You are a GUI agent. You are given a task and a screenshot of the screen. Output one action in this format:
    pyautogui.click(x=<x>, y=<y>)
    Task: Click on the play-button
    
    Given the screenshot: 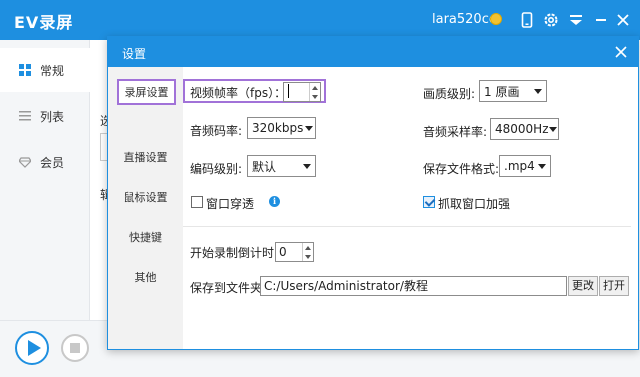 What is the action you would take?
    pyautogui.click(x=32, y=348)
    